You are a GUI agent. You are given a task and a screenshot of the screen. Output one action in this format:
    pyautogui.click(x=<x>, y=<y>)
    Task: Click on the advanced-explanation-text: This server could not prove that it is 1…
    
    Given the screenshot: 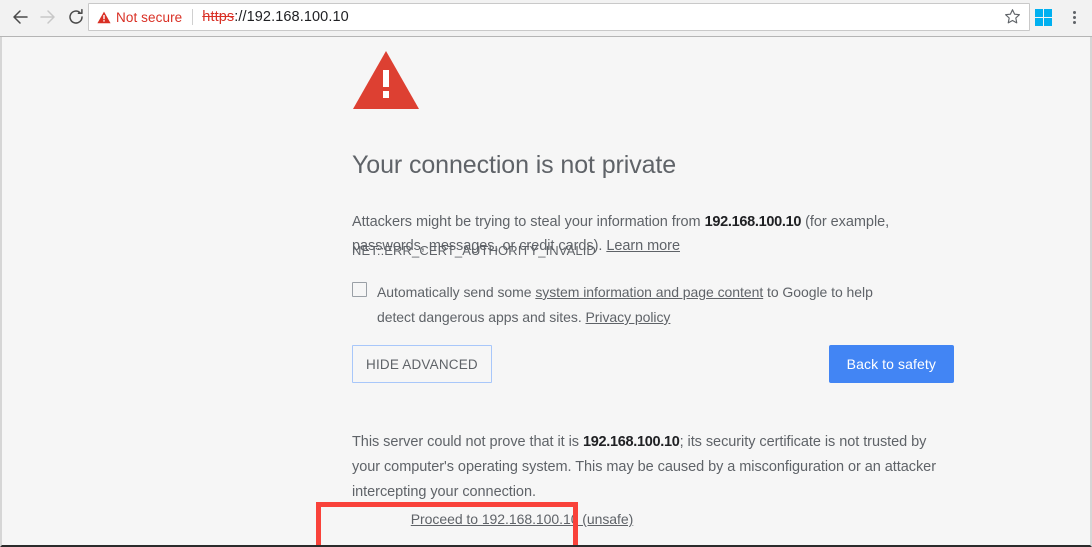 What is the action you would take?
    pyautogui.click(x=649, y=467)
    